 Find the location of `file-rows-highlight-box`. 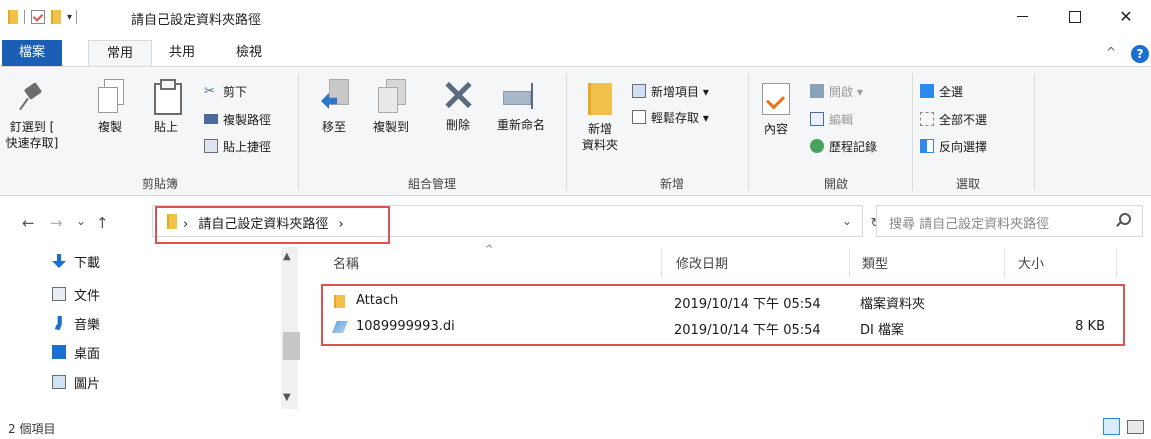

file-rows-highlight-box is located at coordinates (723, 315).